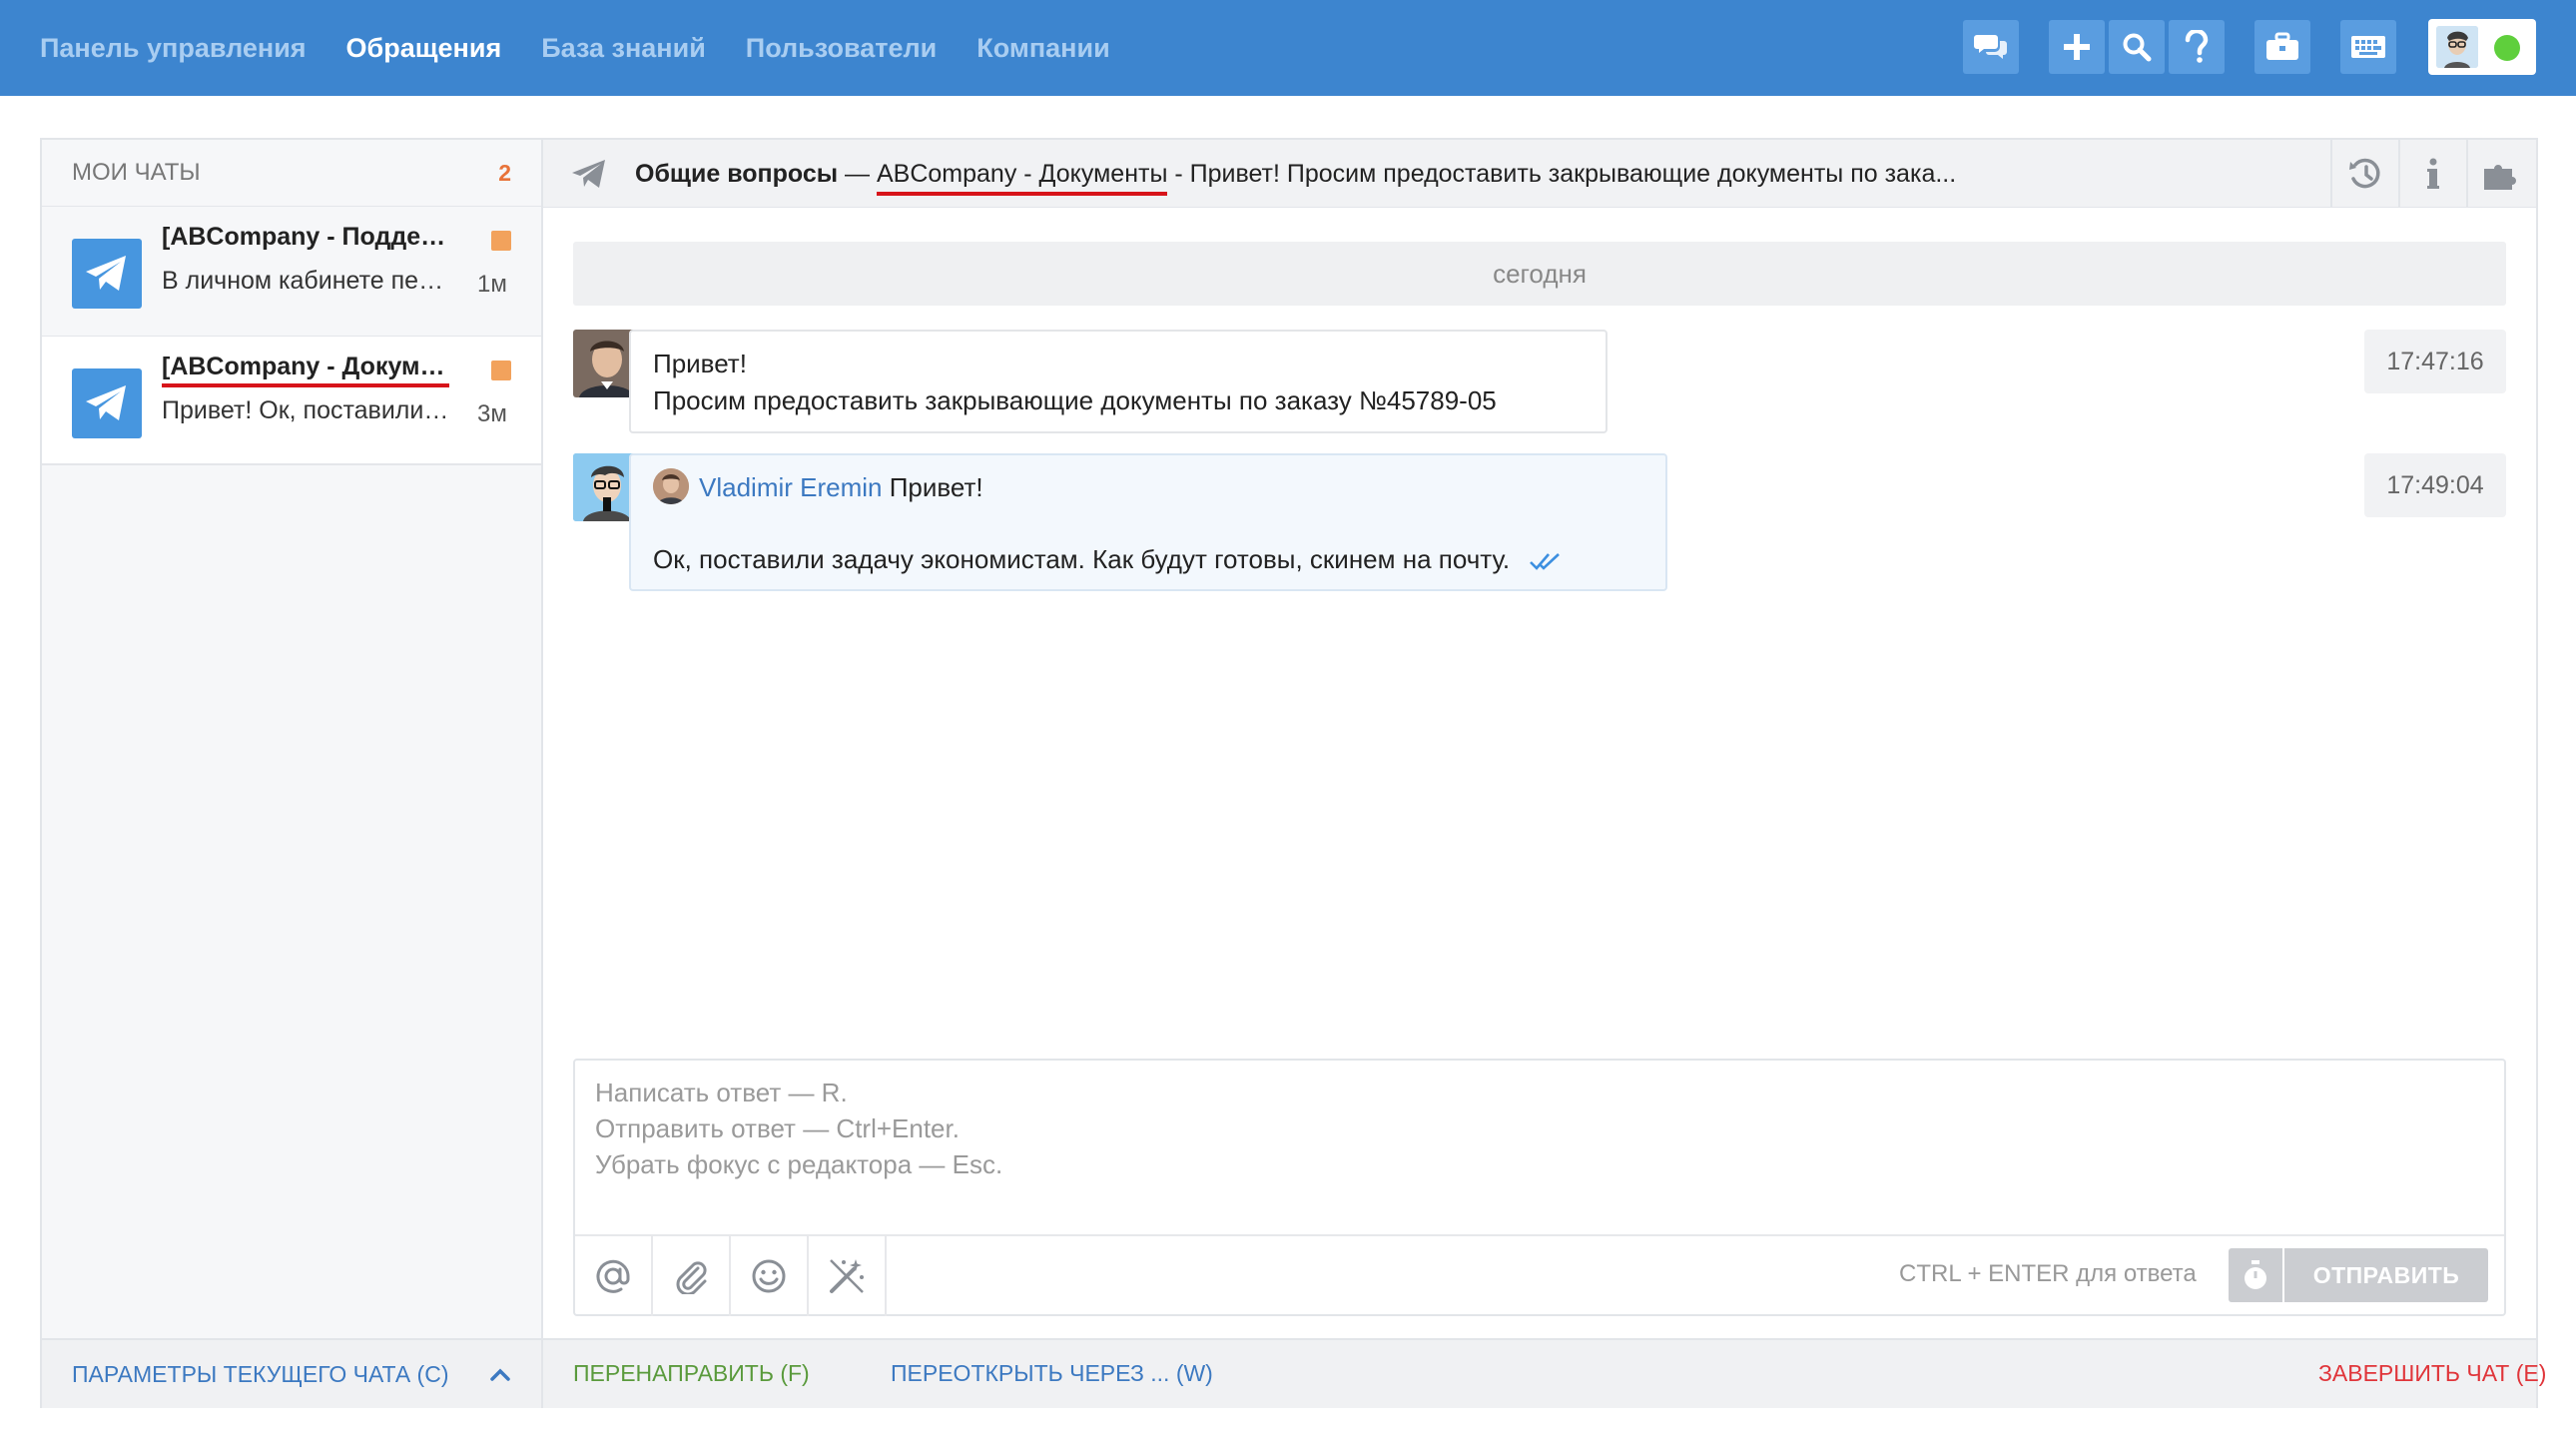 This screenshot has width=2576, height=1450. I want to click on plugins-button, so click(2500, 174).